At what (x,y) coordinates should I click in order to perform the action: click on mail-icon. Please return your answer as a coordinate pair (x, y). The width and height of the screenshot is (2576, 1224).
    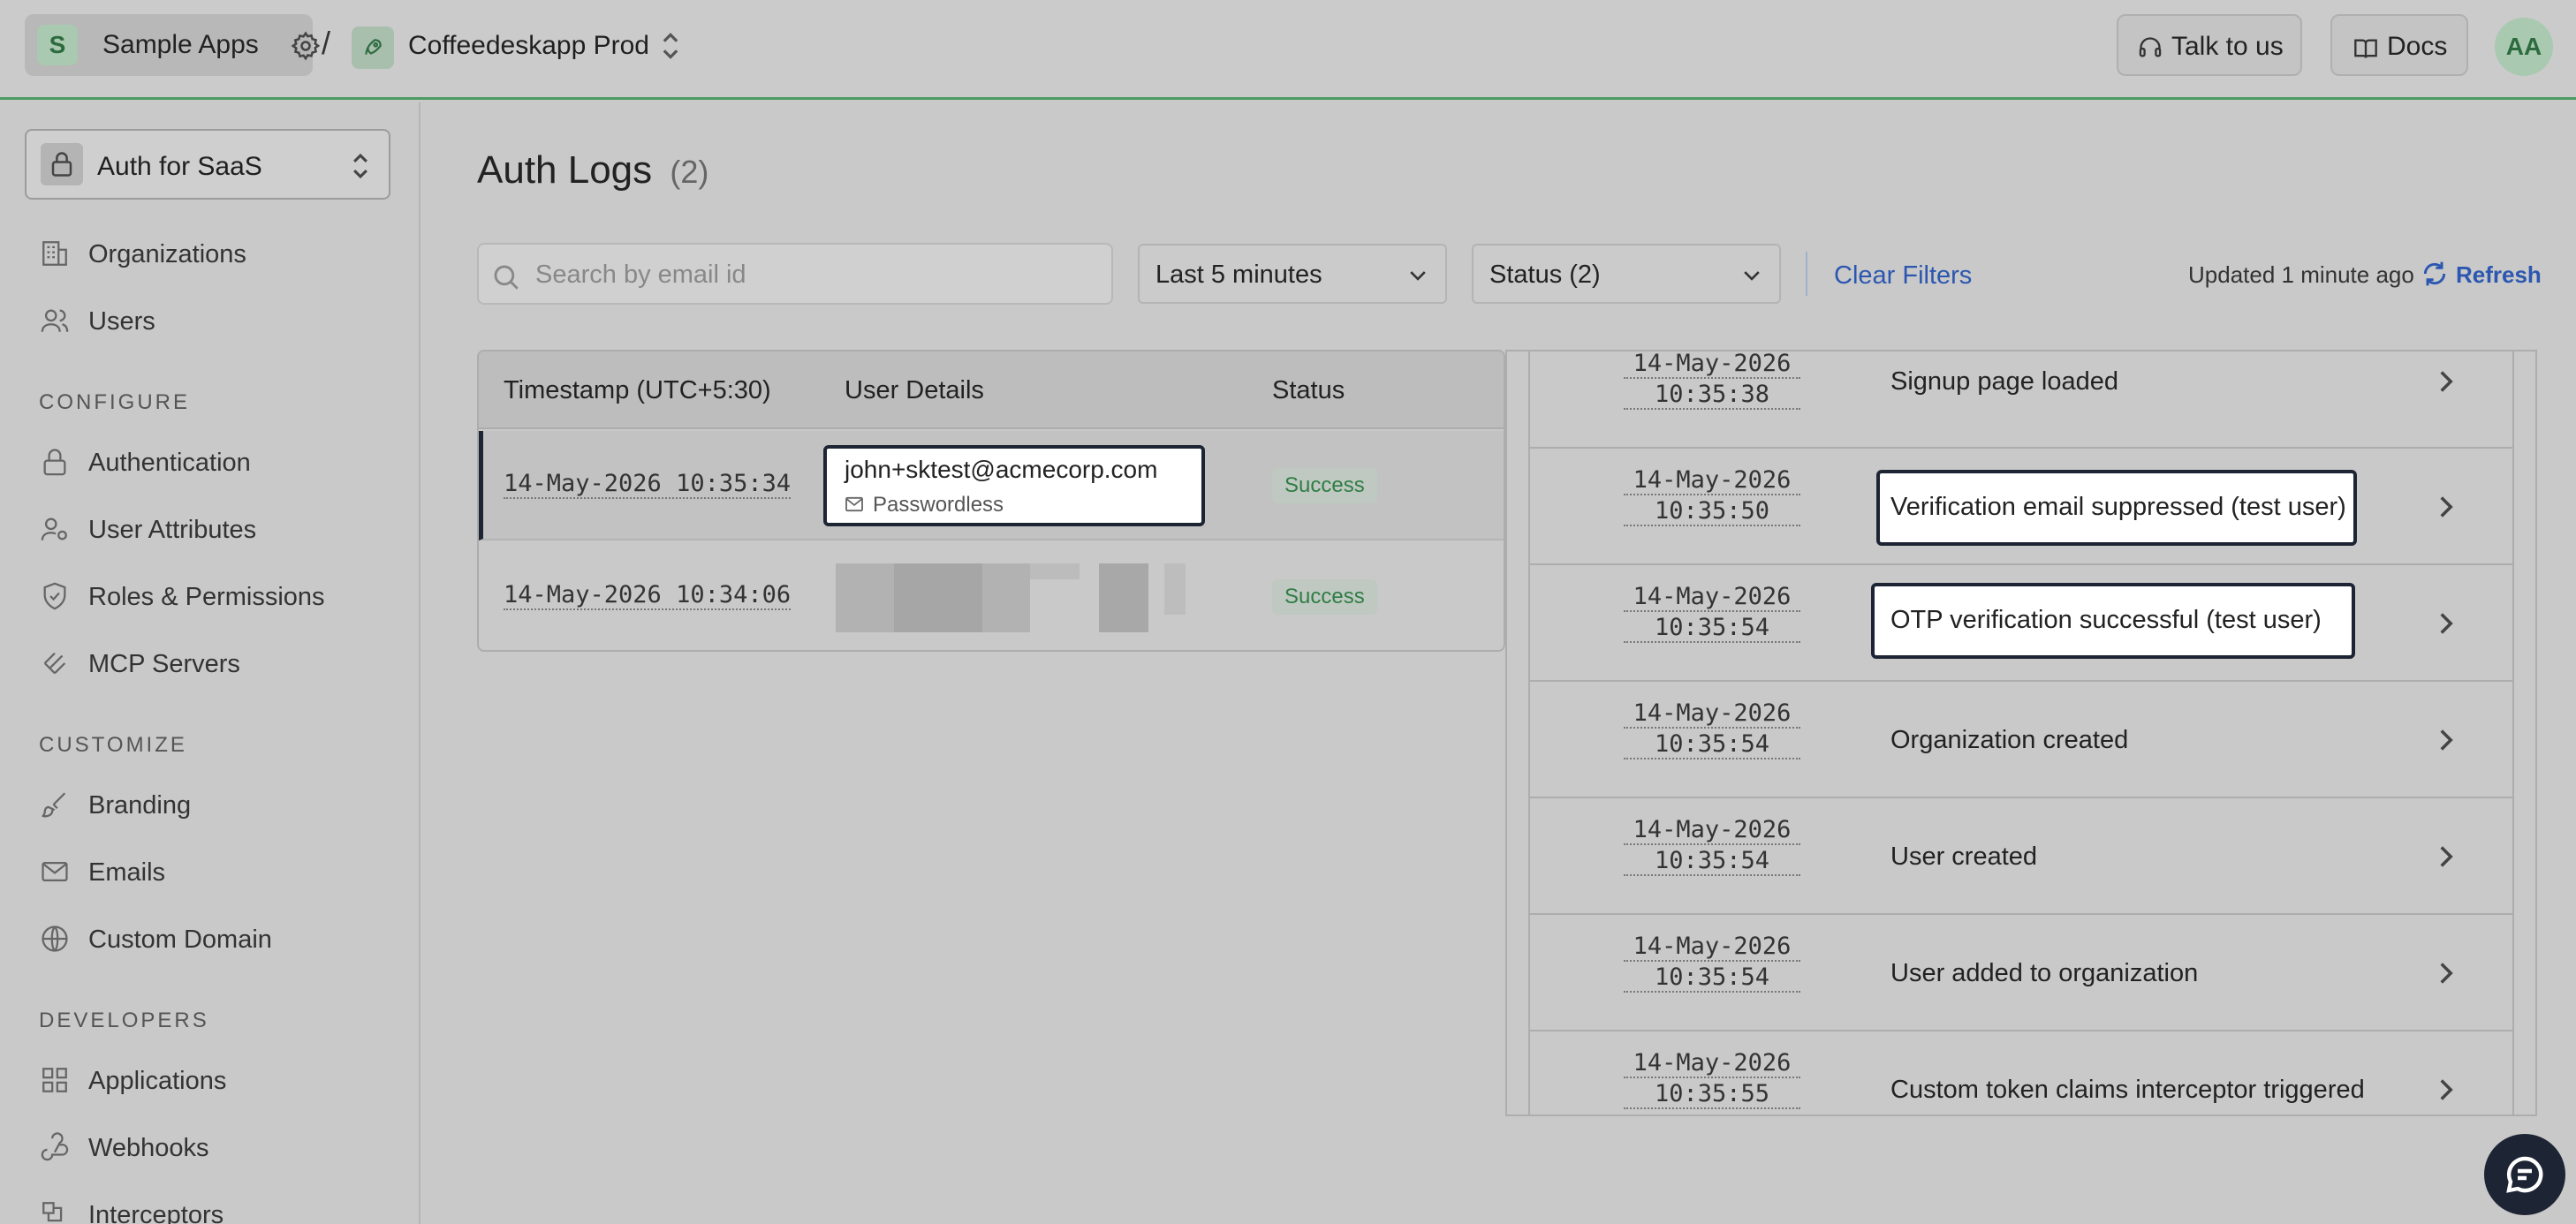
    Looking at the image, I should click on (855, 504).